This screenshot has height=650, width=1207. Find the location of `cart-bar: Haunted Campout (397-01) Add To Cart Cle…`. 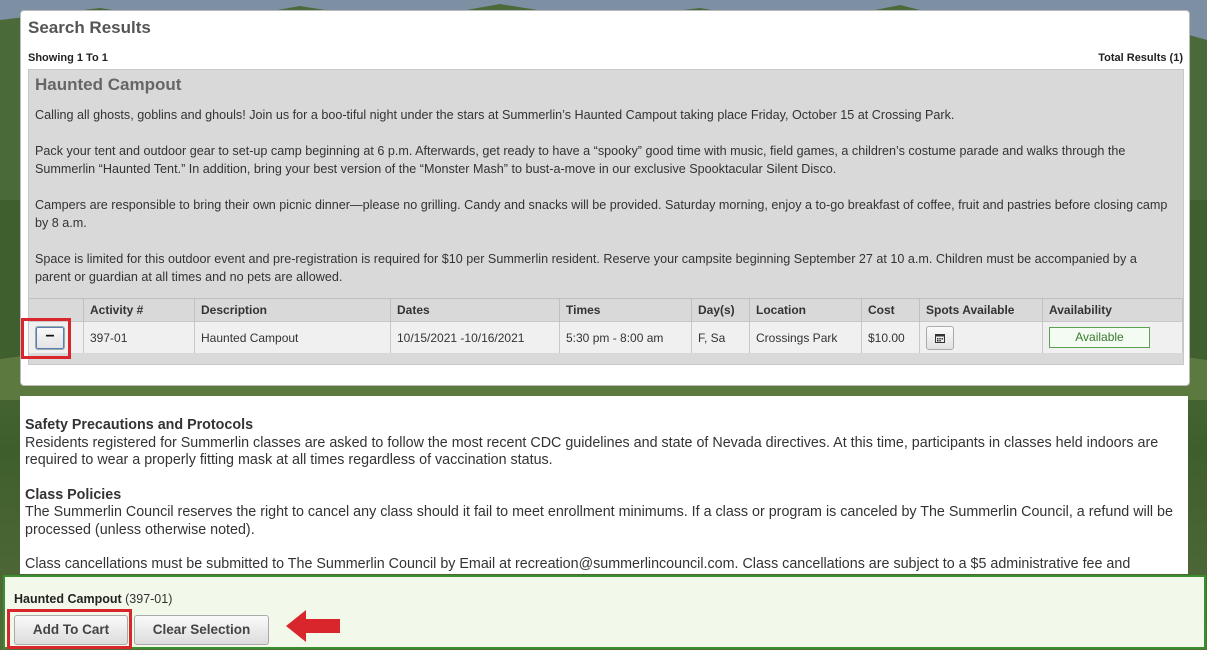

cart-bar: Haunted Campout (397-01) Add To Cart Cle… is located at coordinates (604, 612).